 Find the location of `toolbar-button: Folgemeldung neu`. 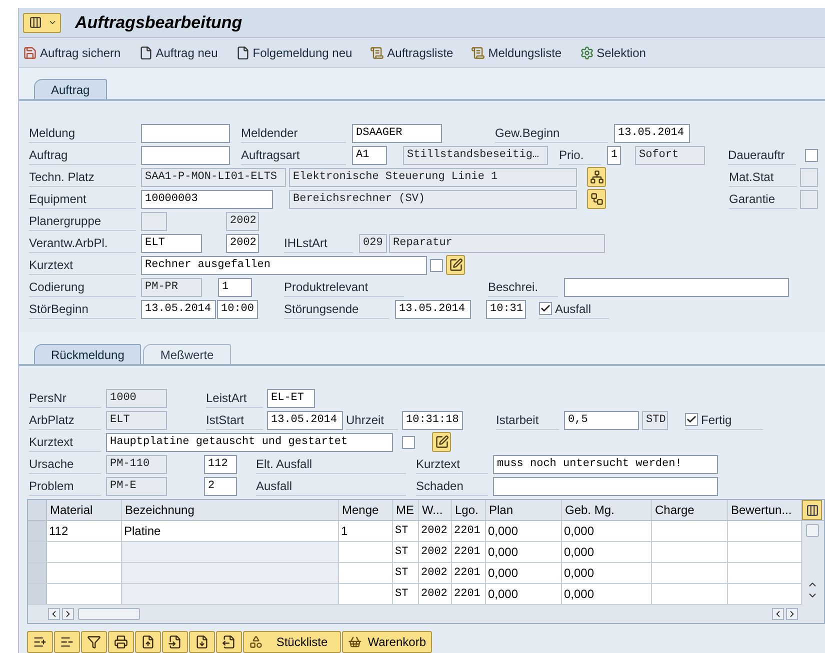

toolbar-button: Folgemeldung neu is located at coordinates (294, 53).